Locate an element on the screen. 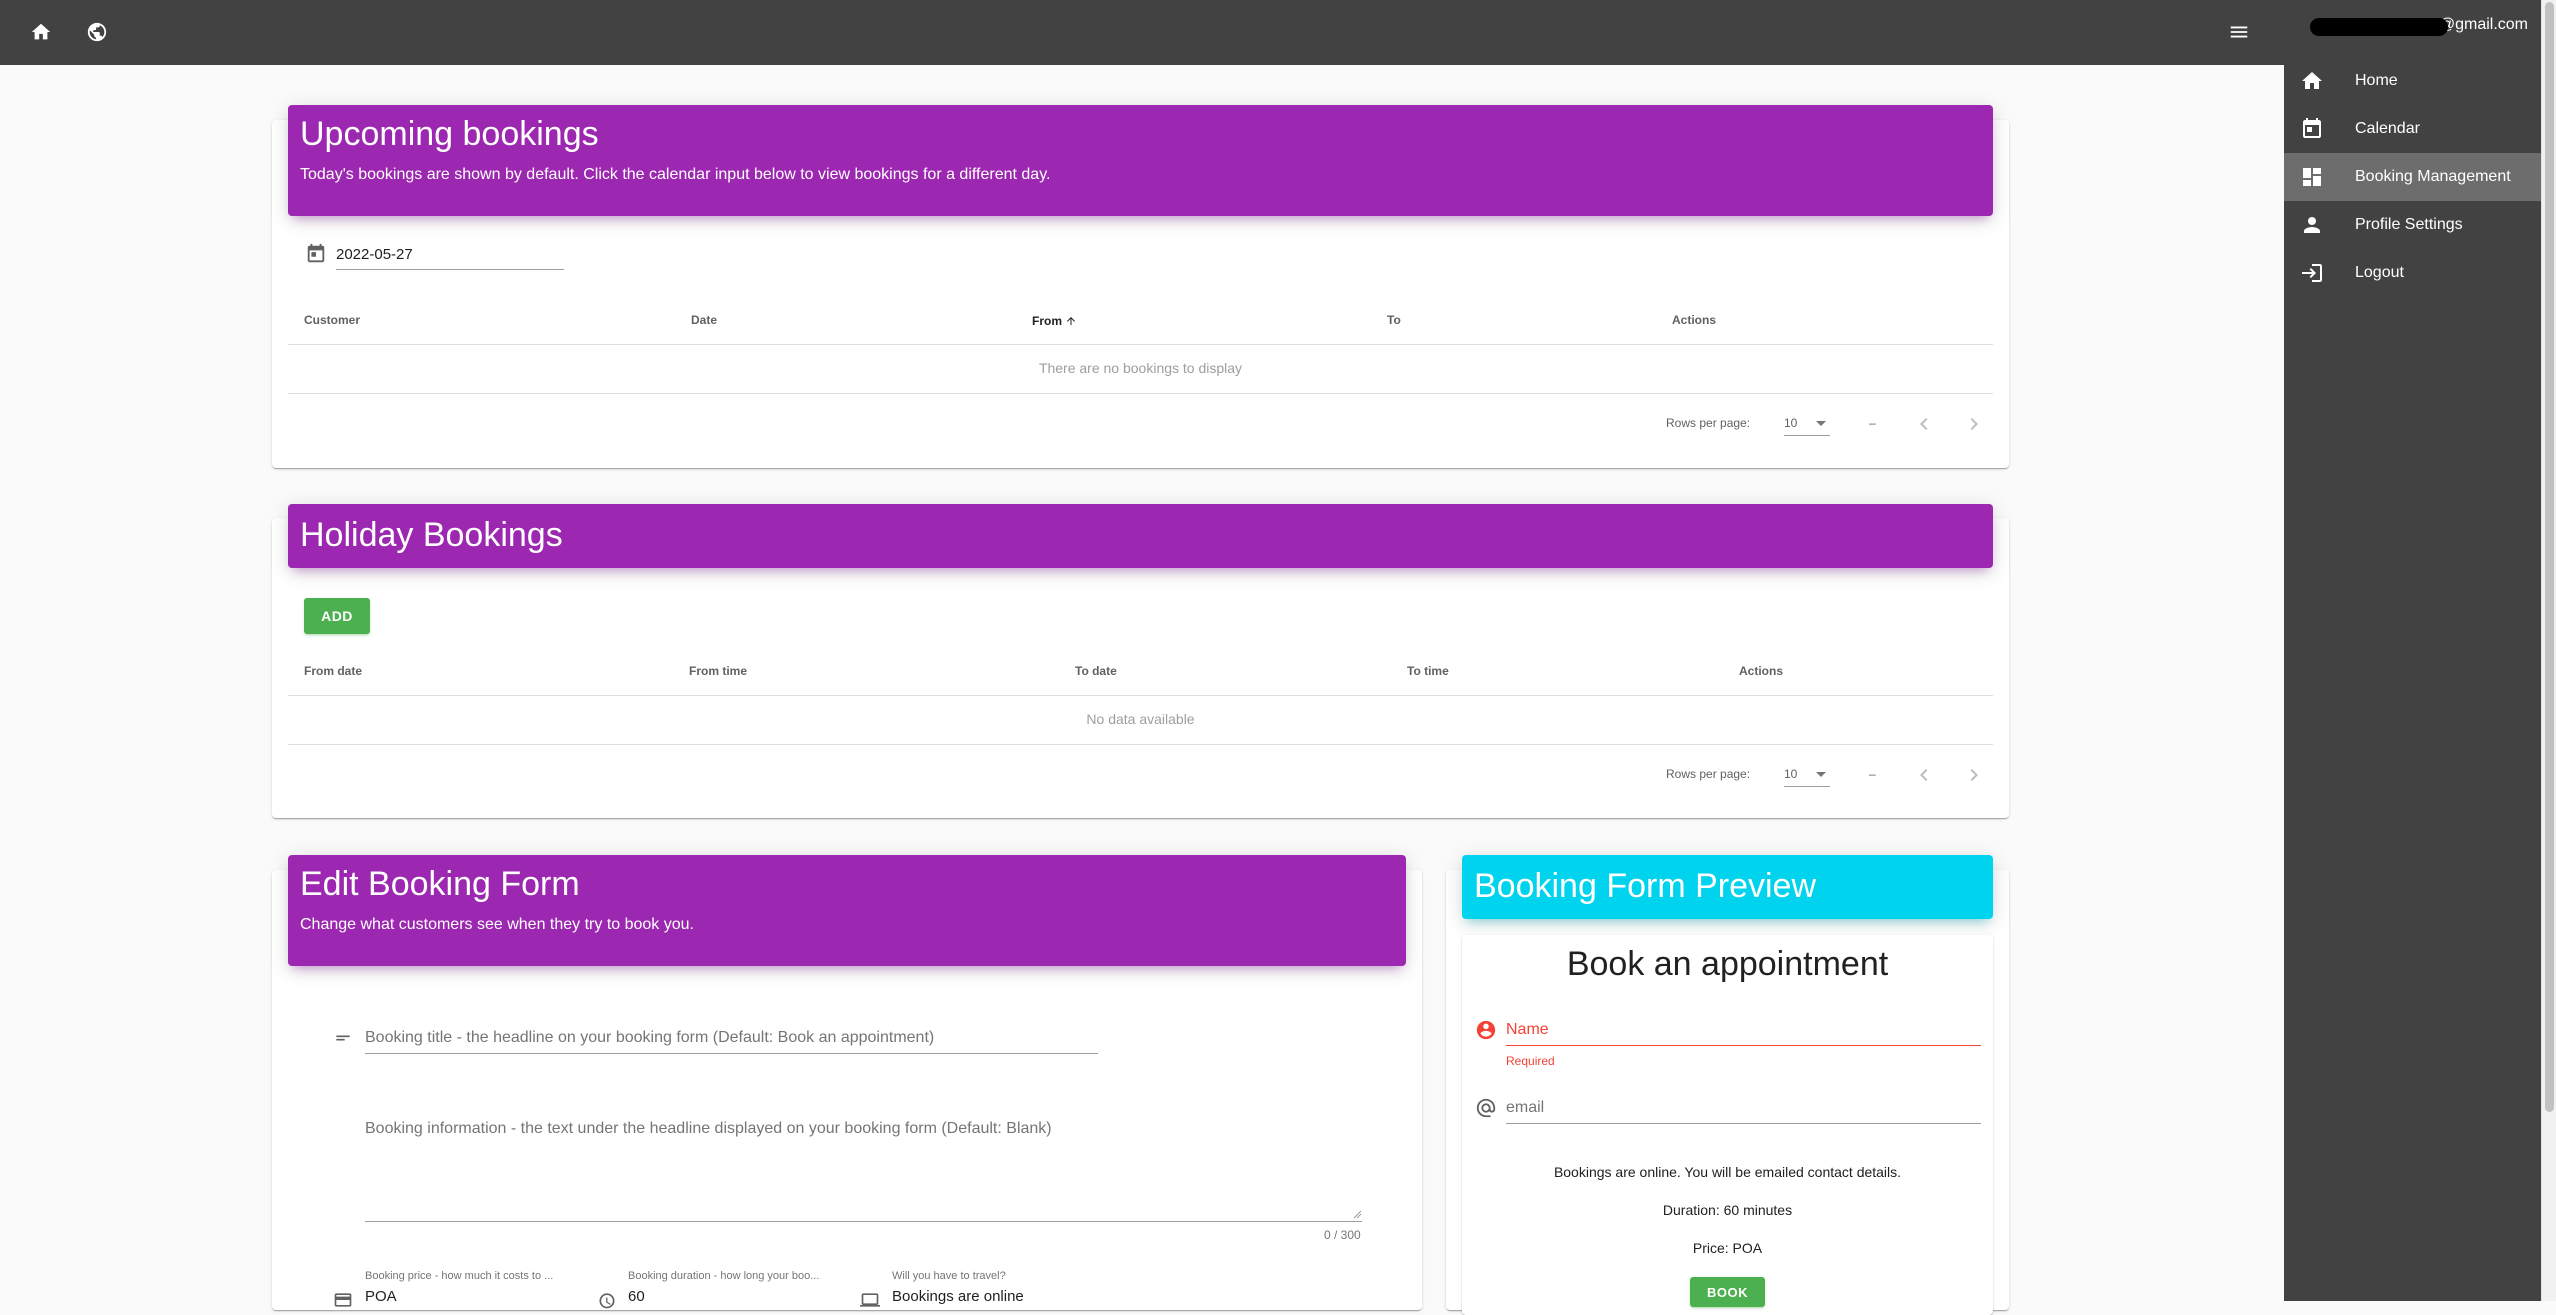  preview-heading: Book an appointment is located at coordinates (1727, 964).